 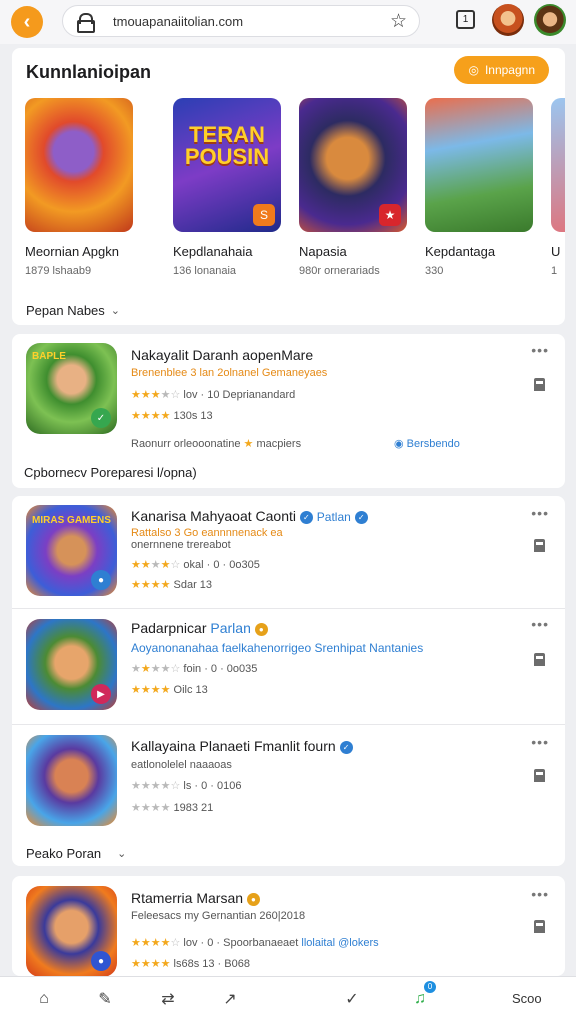 I want to click on app-rating-text: foin · 0 · 0o035, so click(x=220, y=669).